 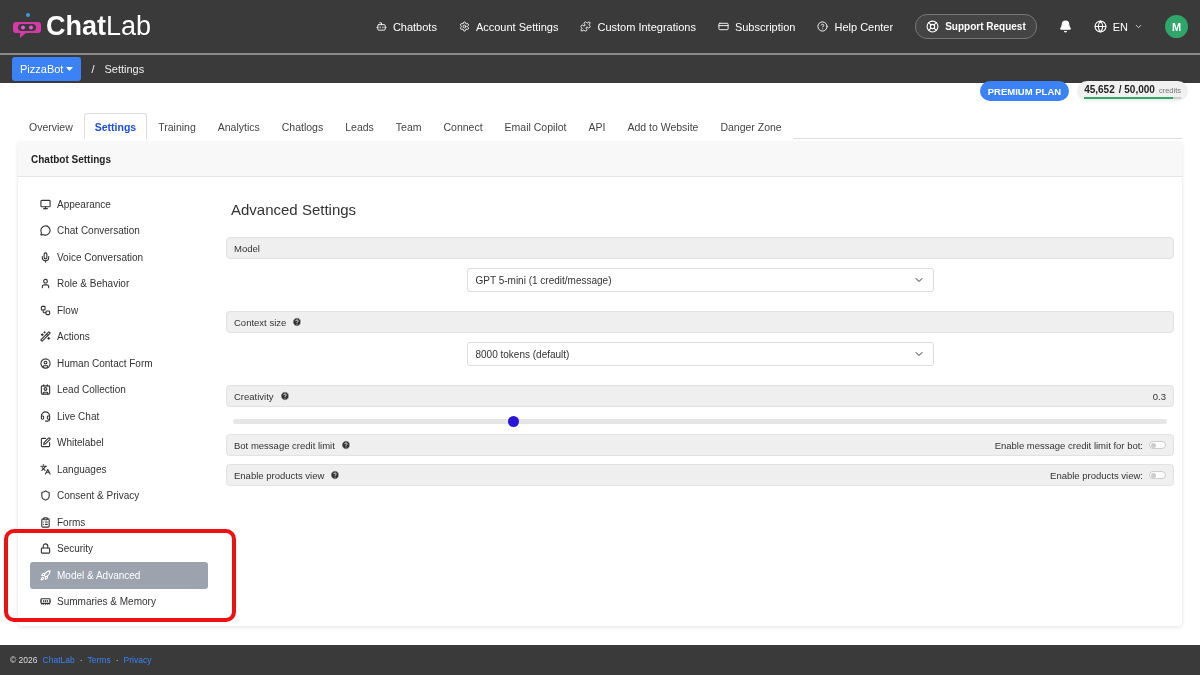 I want to click on slider-reading: 0.3, so click(x=1159, y=396).